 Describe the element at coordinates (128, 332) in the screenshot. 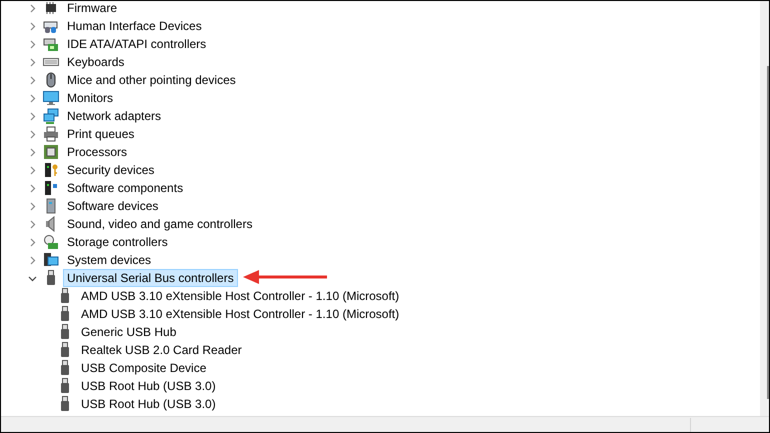

I see `device-item: Generic USB Hub` at that location.